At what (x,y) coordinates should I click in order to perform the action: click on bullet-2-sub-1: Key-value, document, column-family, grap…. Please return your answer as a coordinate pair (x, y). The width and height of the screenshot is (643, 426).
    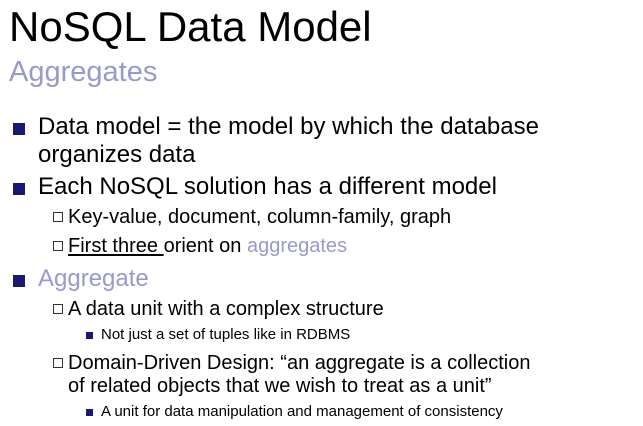
    Looking at the image, I should click on (260, 217).